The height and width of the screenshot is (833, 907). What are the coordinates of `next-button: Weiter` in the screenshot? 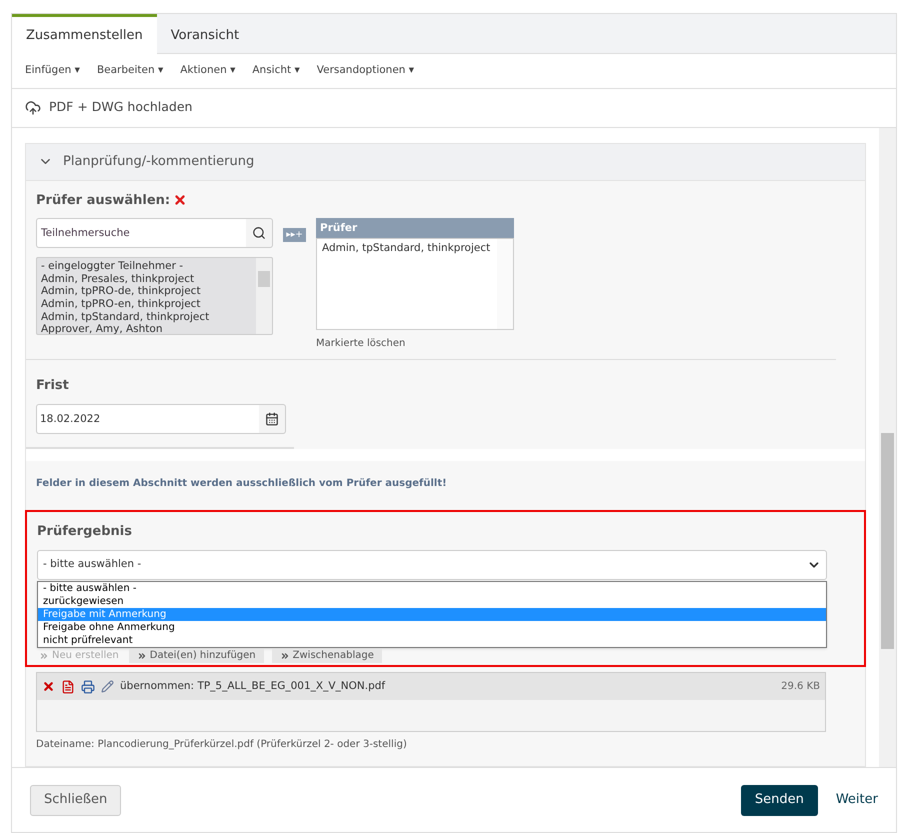 It's located at (857, 800).